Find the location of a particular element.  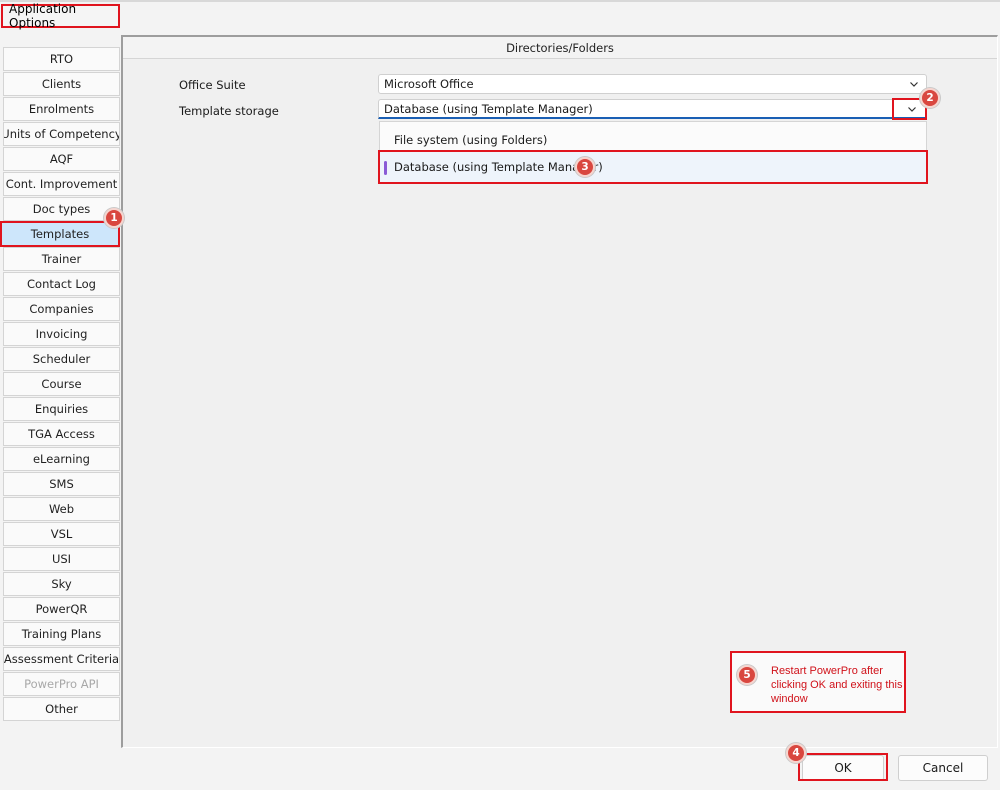

window-title: Application Options is located at coordinates (60, 16).